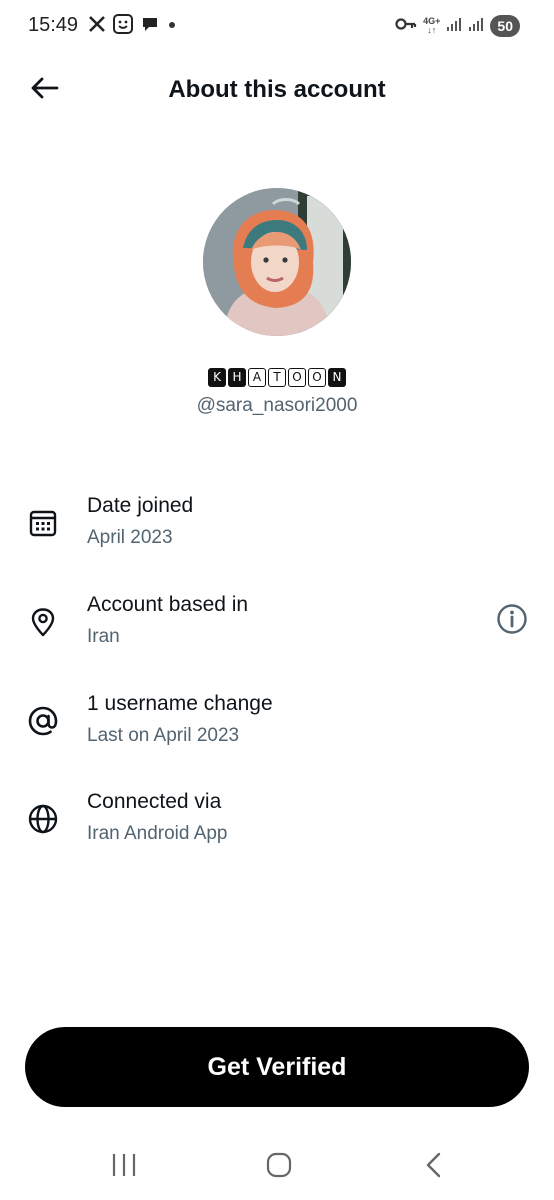 This screenshot has width=554, height=1200. I want to click on info-row-subtitle: April 2023, so click(130, 537).